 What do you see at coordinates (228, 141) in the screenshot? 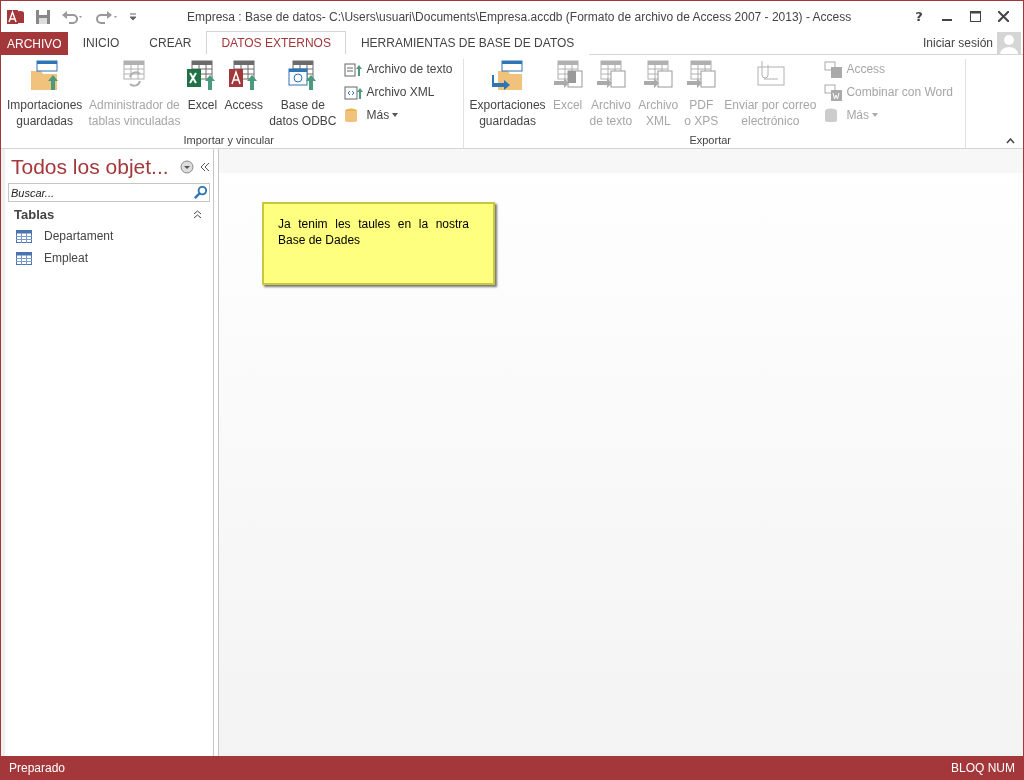
I see `group-label: Importar y vincular` at bounding box center [228, 141].